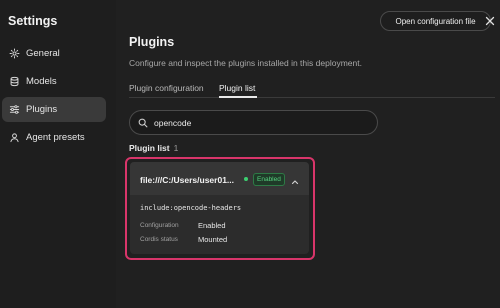 The width and height of the screenshot is (500, 308). What do you see at coordinates (42, 109) in the screenshot?
I see `sidebar-item-label: Plugins` at bounding box center [42, 109].